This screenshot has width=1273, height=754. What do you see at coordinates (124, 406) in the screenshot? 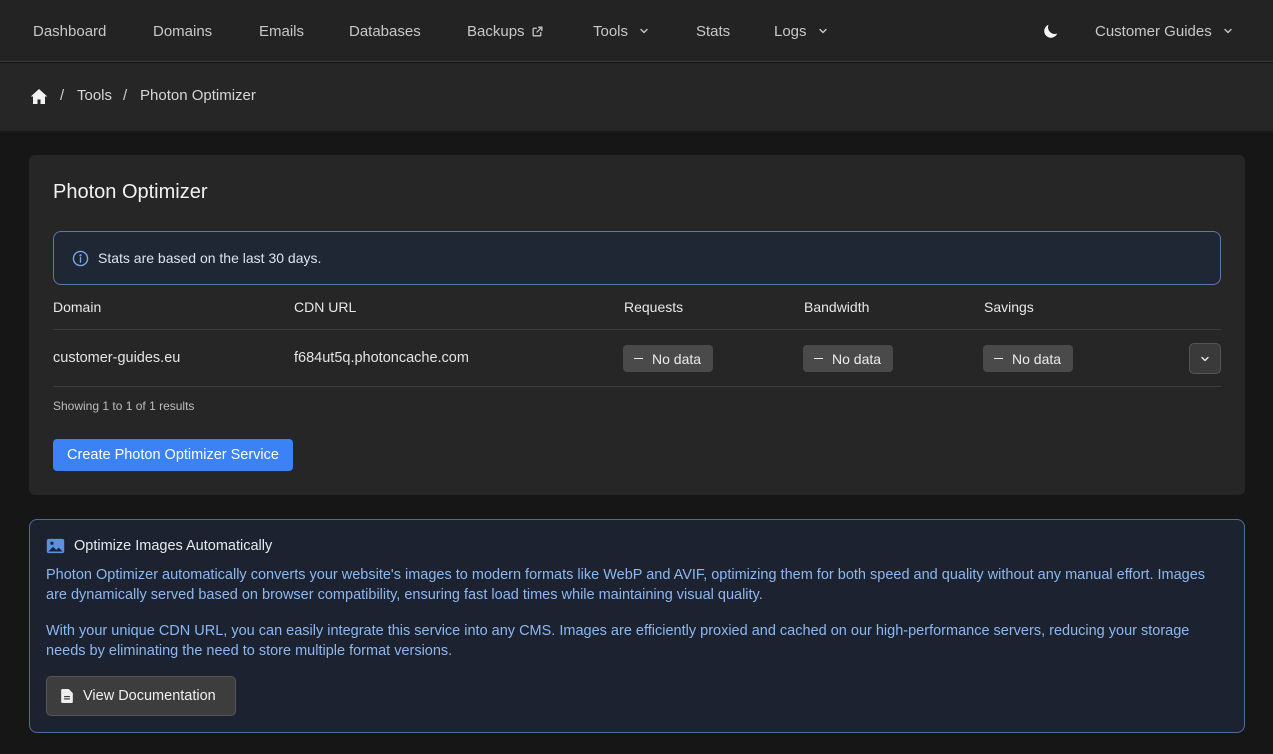
I see `pagination-summary: Showing 1 to 1 of 1 results` at bounding box center [124, 406].